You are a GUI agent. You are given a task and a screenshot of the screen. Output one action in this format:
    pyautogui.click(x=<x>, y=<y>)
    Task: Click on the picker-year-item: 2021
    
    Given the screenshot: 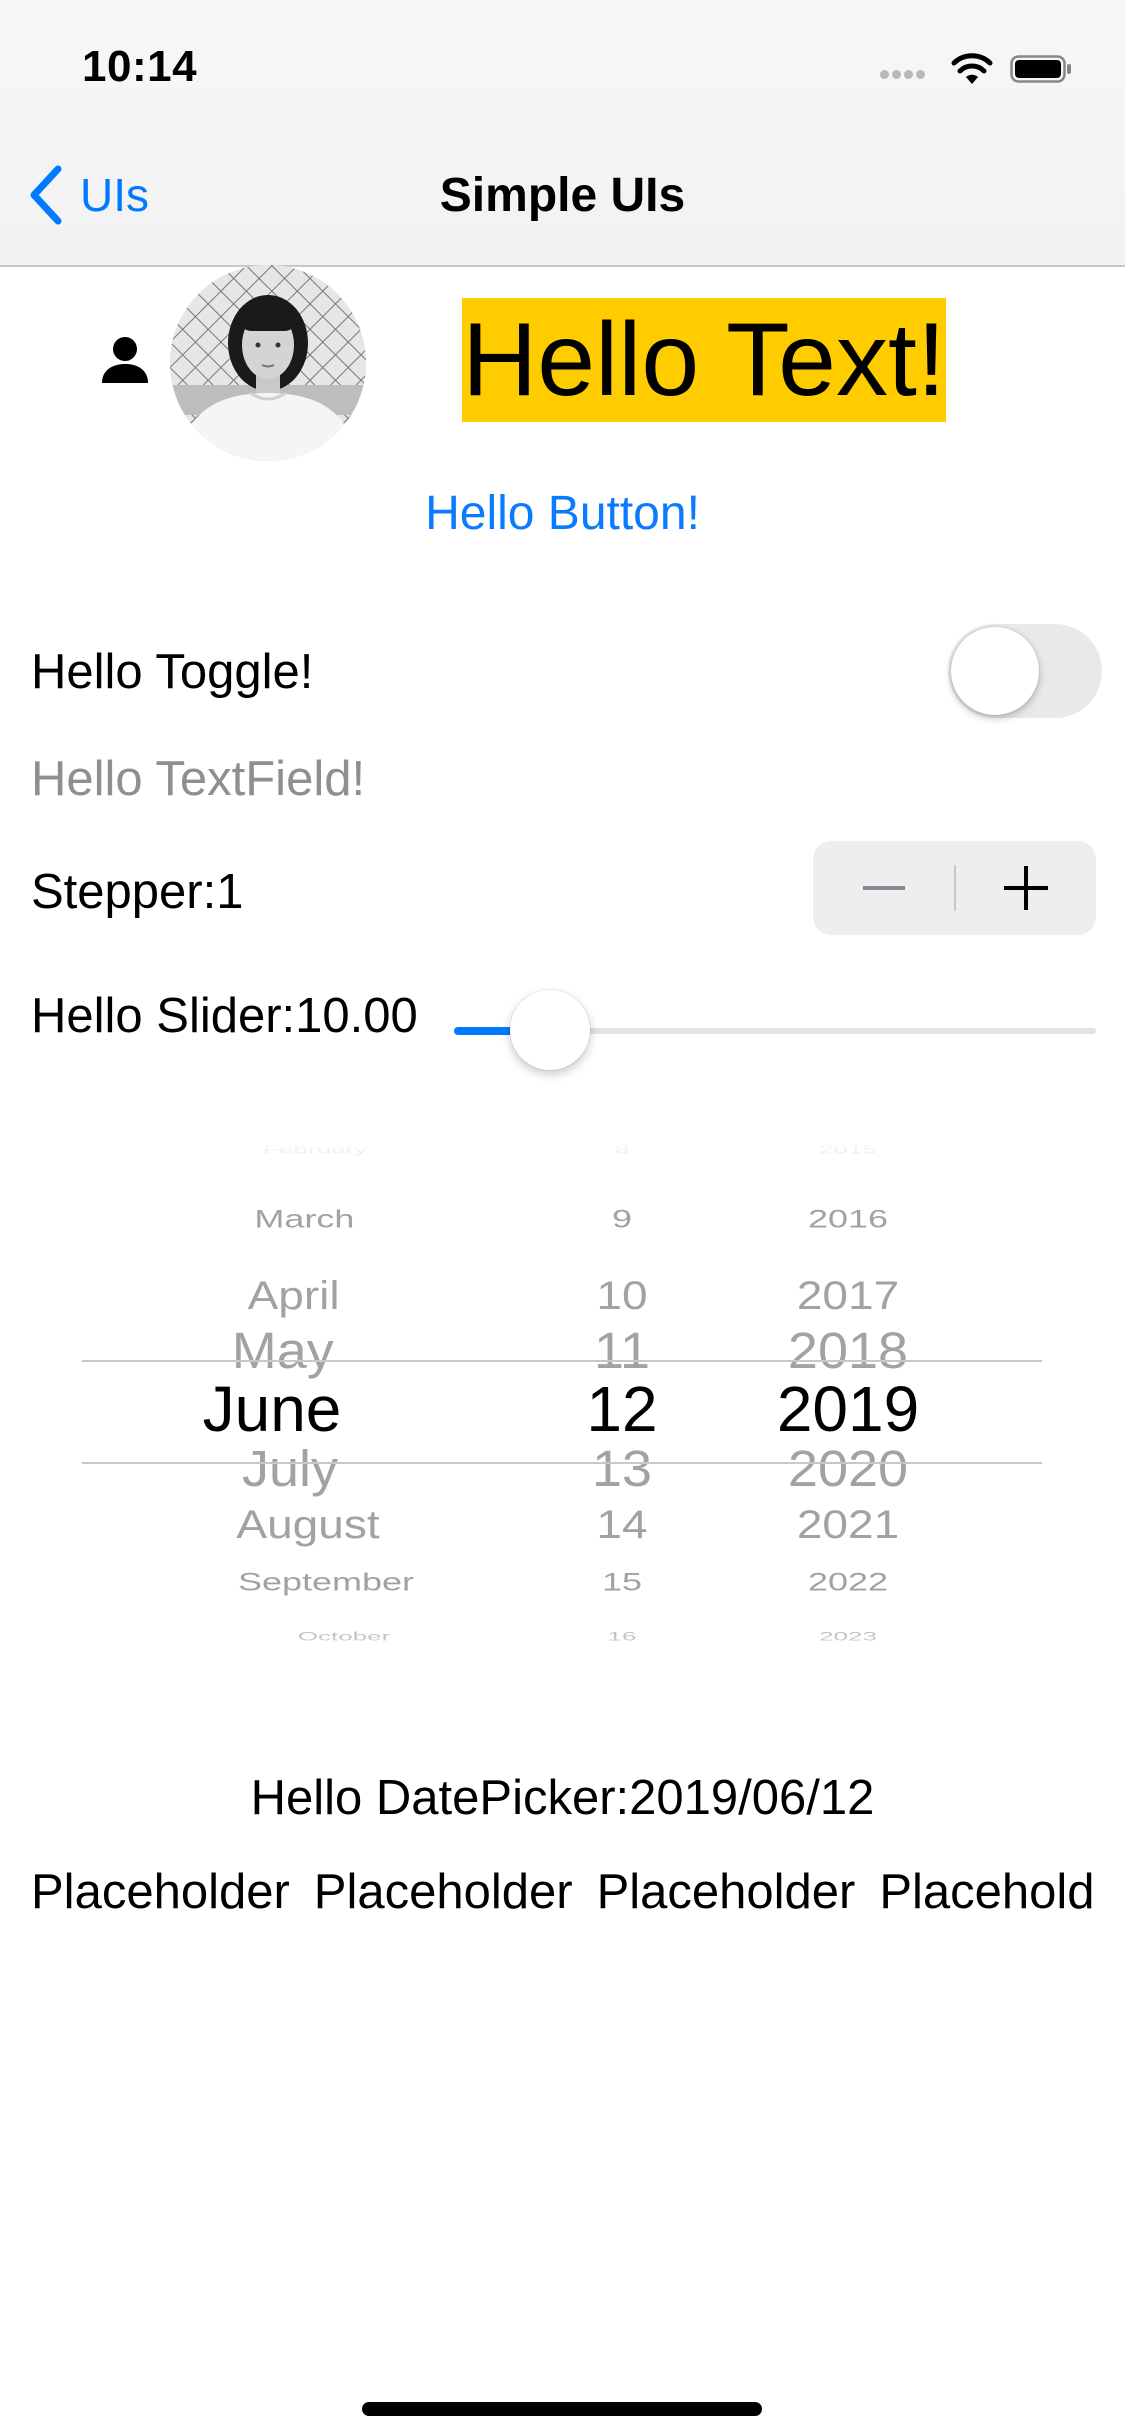 What is the action you would take?
    pyautogui.click(x=848, y=1524)
    